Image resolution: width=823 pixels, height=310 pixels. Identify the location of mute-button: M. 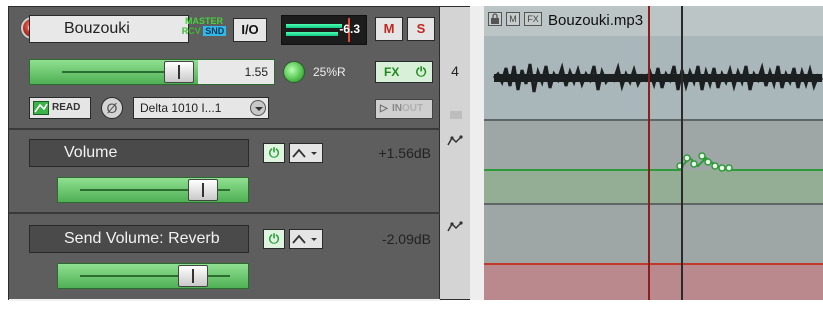
(389, 29).